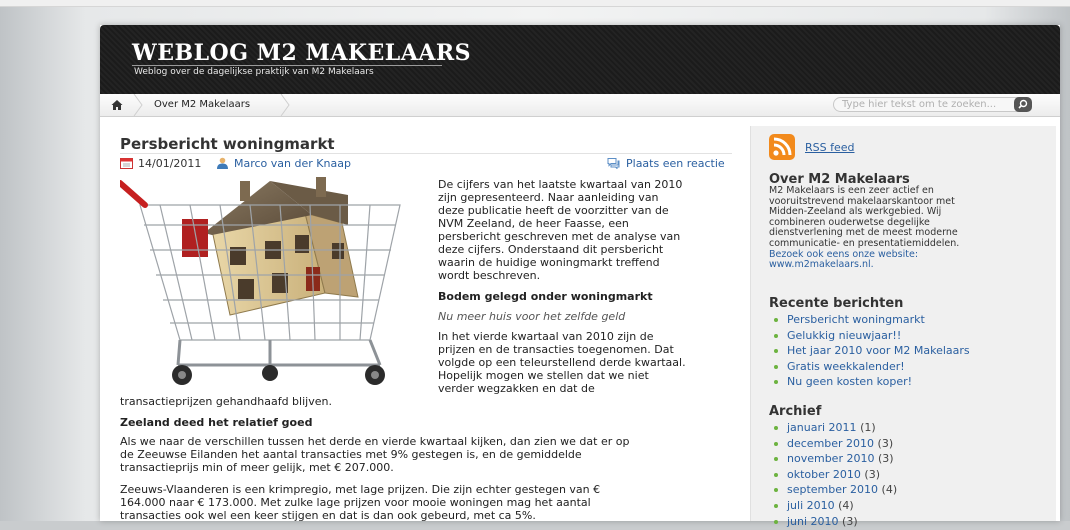  Describe the element at coordinates (909, 460) in the screenshot. I see `archive-item: november 2010 (3)` at that location.